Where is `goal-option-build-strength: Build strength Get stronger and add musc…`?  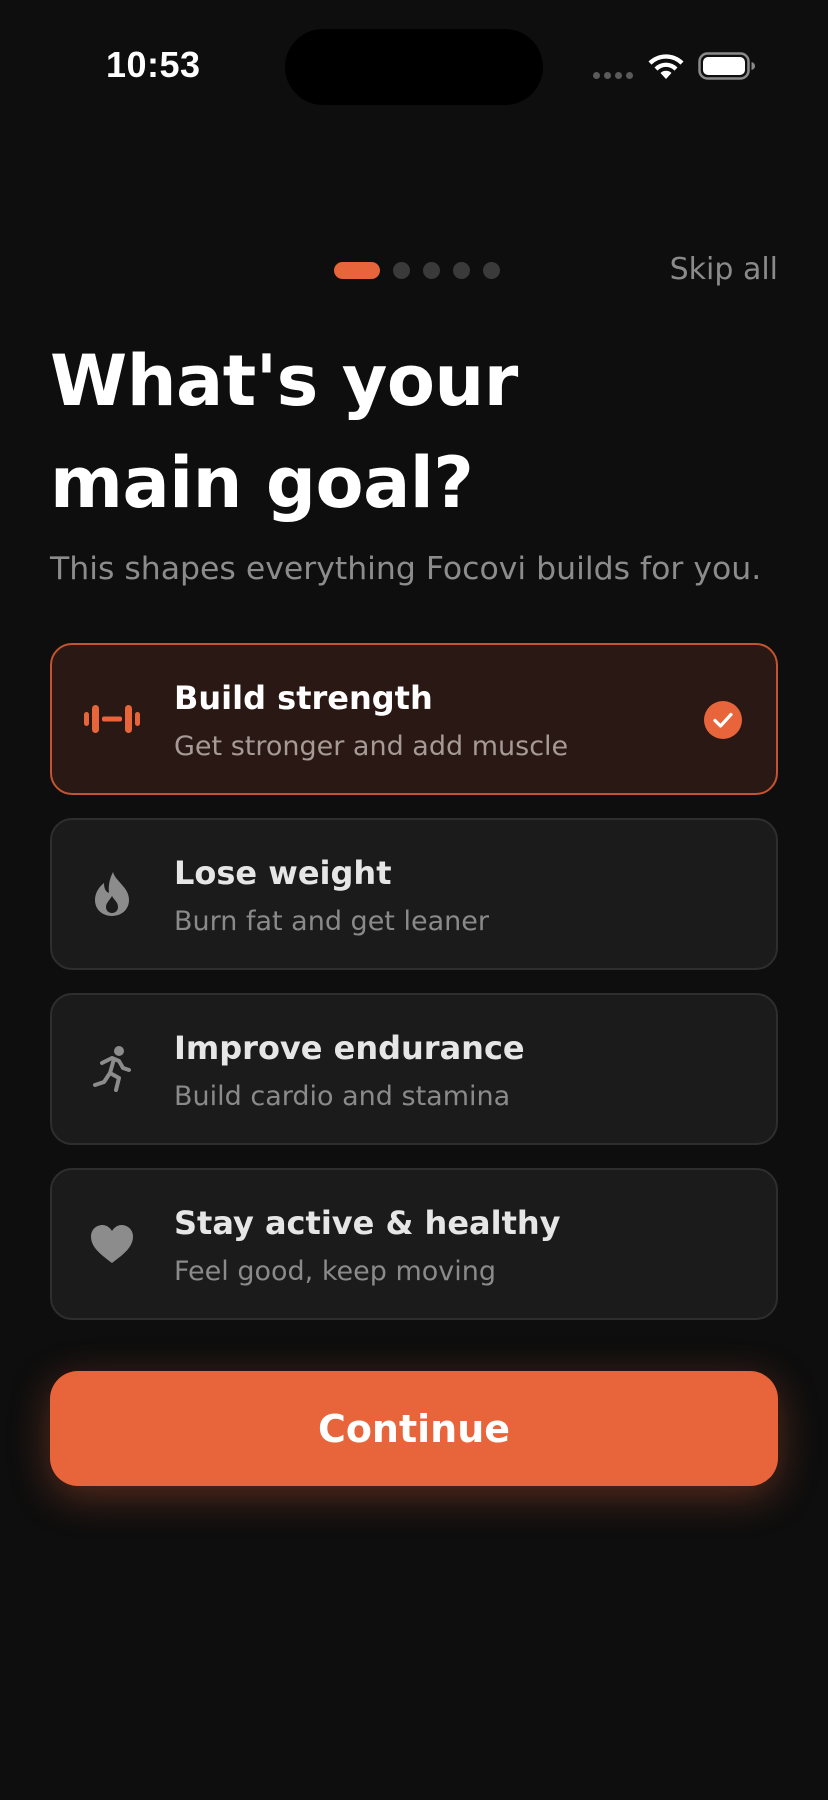
goal-option-build-strength: Build strength Get stronger and add musc… is located at coordinates (414, 719).